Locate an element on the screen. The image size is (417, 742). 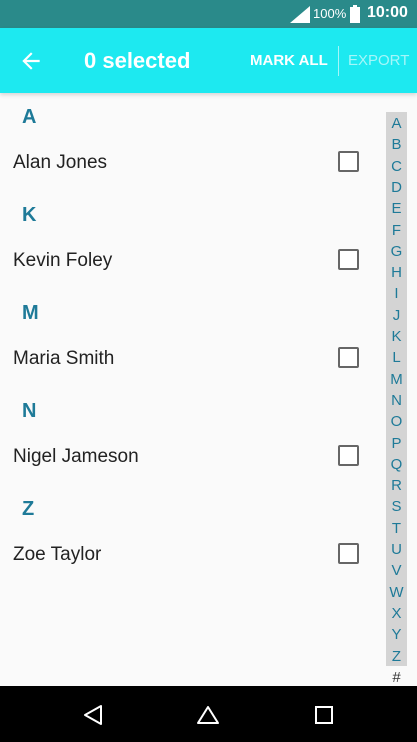
contact-row: Nigel Jameson is located at coordinates (192, 459).